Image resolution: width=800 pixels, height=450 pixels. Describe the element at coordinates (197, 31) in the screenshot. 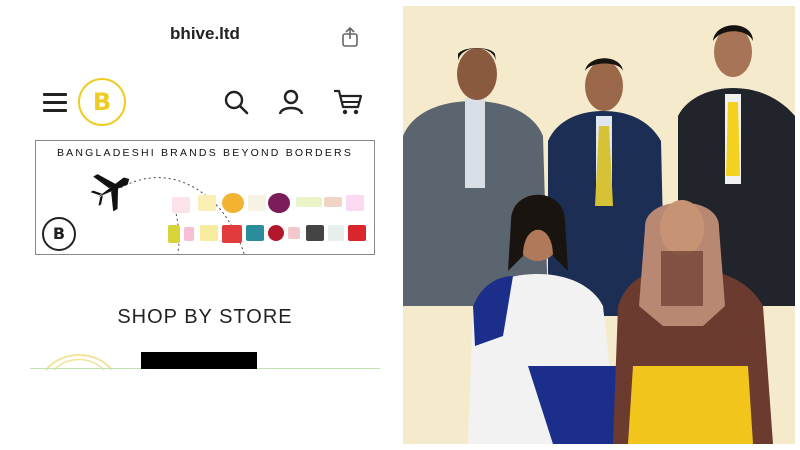

I see `browser-address-bar: bhive.ltd` at that location.